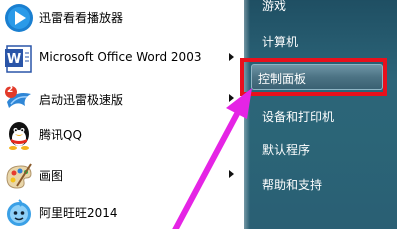  What do you see at coordinates (19, 18) in the screenshot?
I see `xunlei-player-icon` at bounding box center [19, 18].